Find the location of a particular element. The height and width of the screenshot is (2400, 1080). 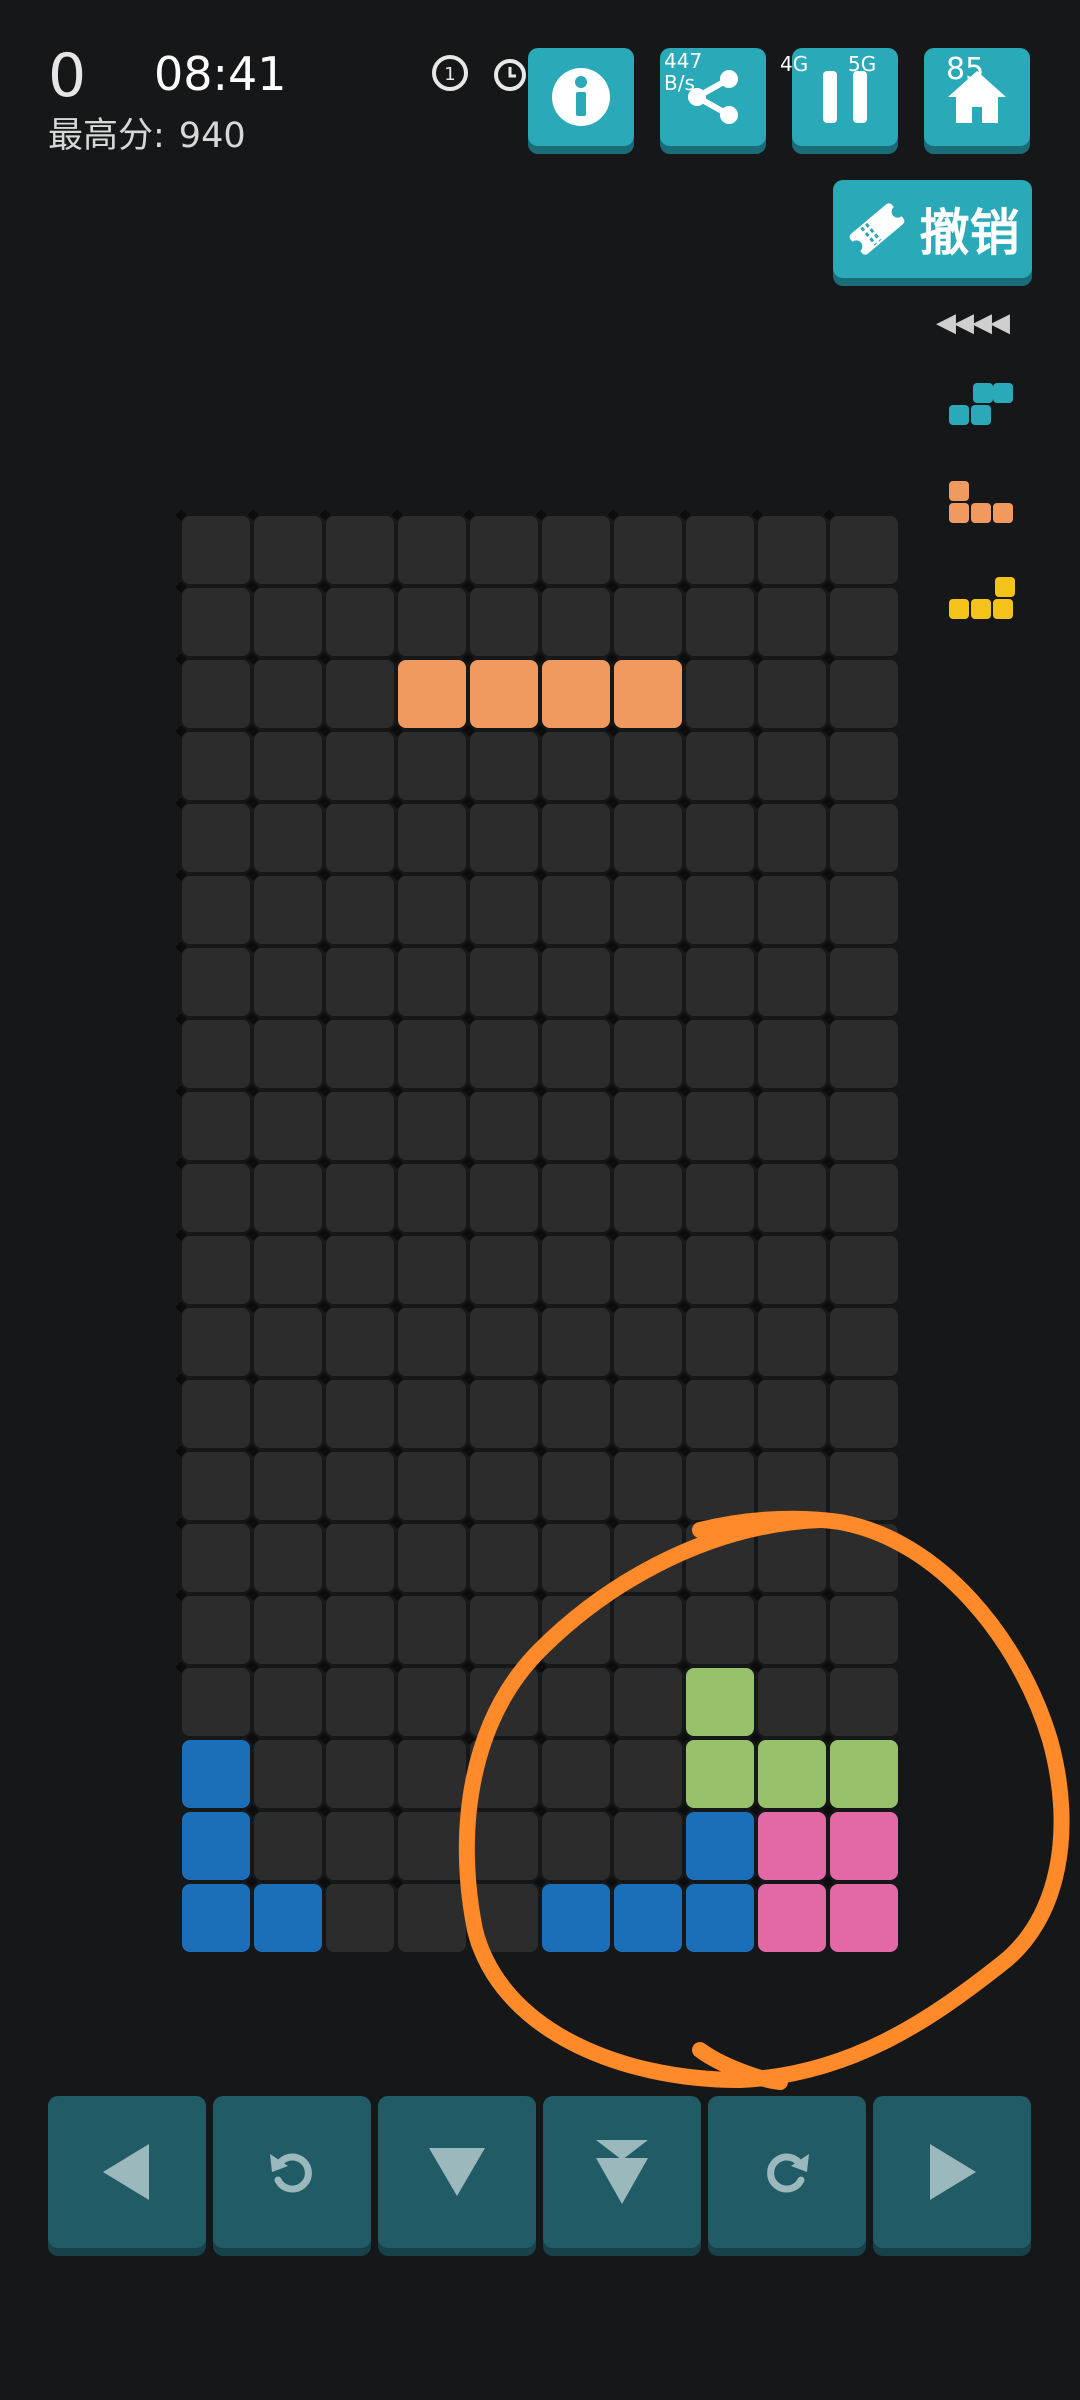

net-speed: 447 B/s is located at coordinates (683, 72).